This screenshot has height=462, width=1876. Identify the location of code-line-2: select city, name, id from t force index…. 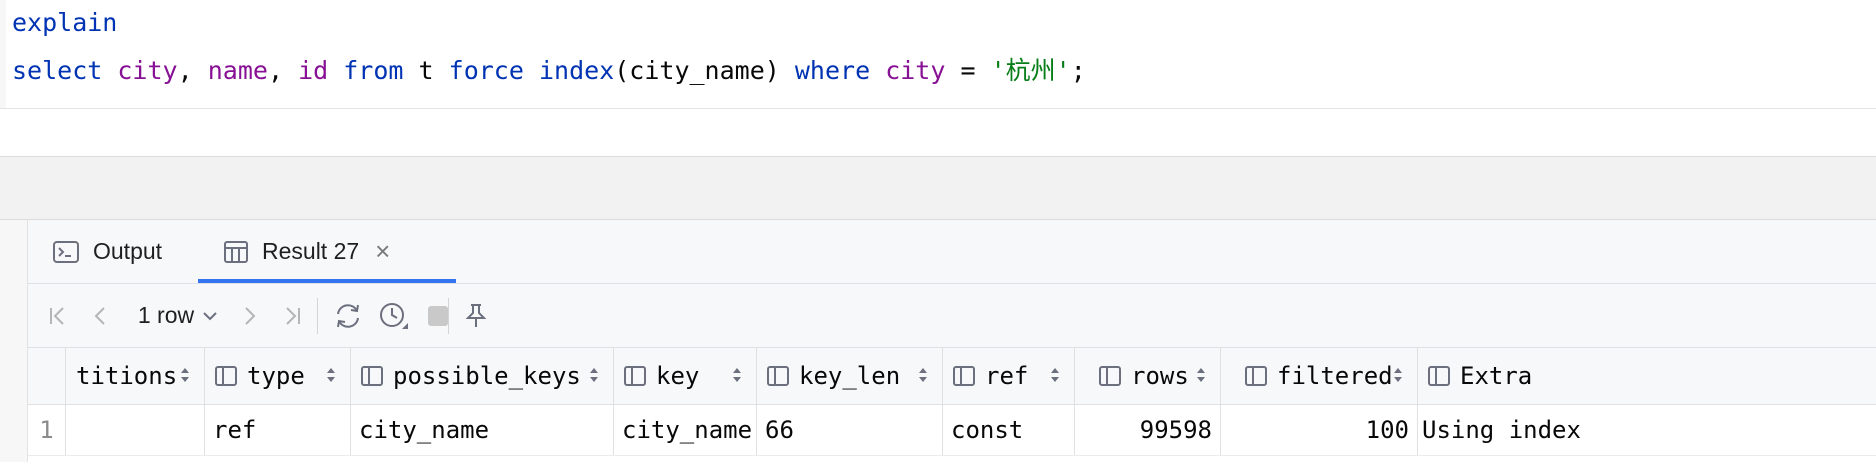
(549, 69).